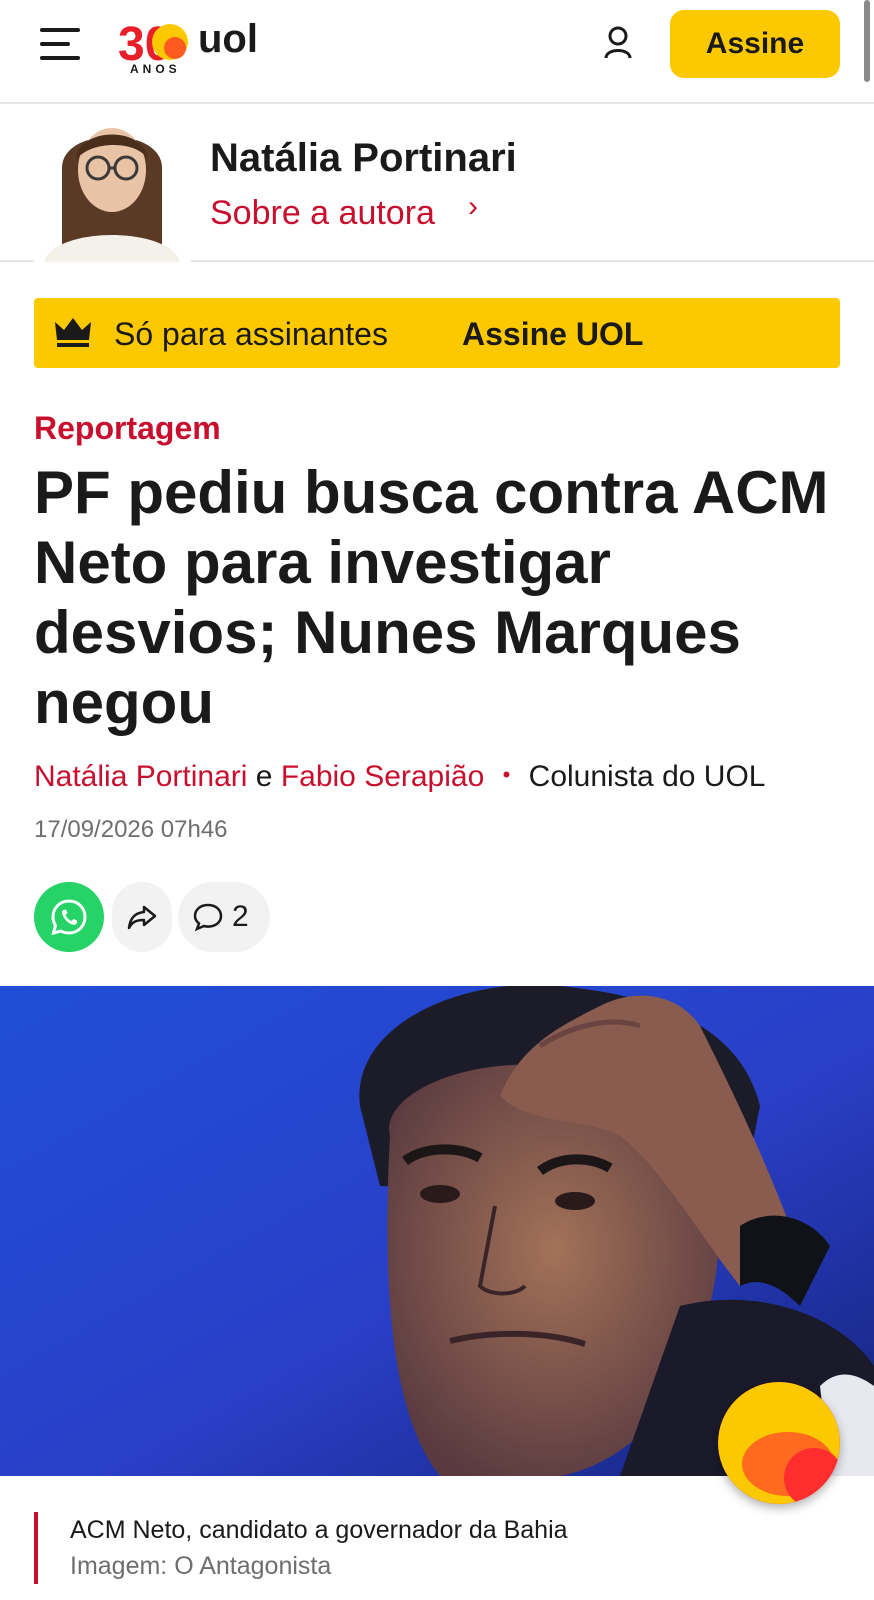 The image size is (874, 1600). I want to click on svg-text: uol, so click(228, 39).